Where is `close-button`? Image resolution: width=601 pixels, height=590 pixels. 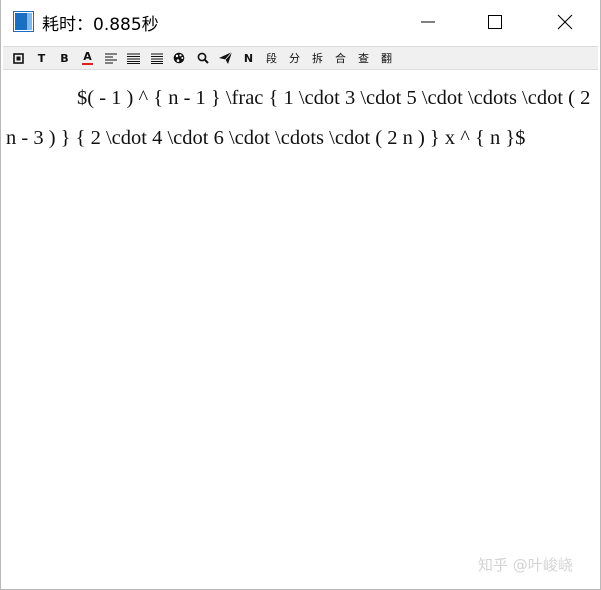 close-button is located at coordinates (565, 22).